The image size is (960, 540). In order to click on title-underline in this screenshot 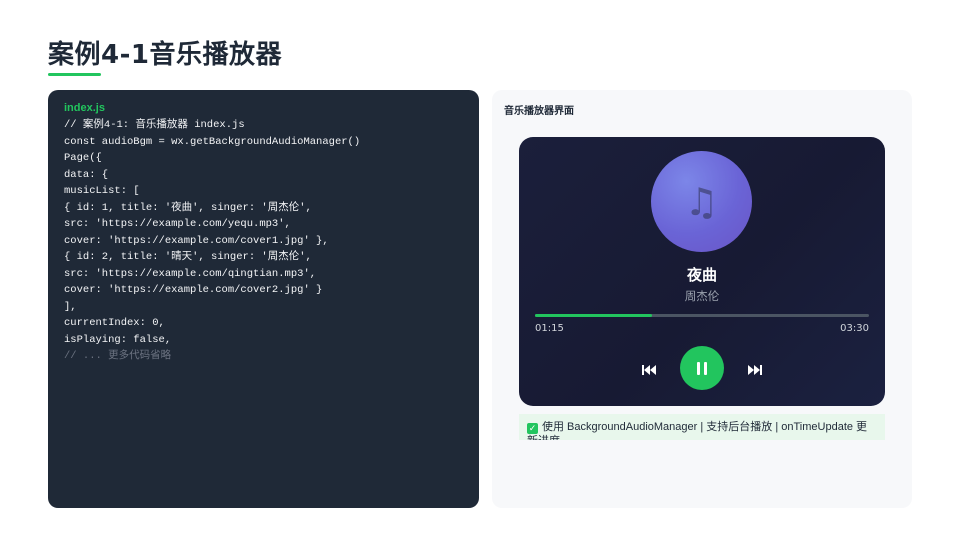, I will do `click(74, 74)`.